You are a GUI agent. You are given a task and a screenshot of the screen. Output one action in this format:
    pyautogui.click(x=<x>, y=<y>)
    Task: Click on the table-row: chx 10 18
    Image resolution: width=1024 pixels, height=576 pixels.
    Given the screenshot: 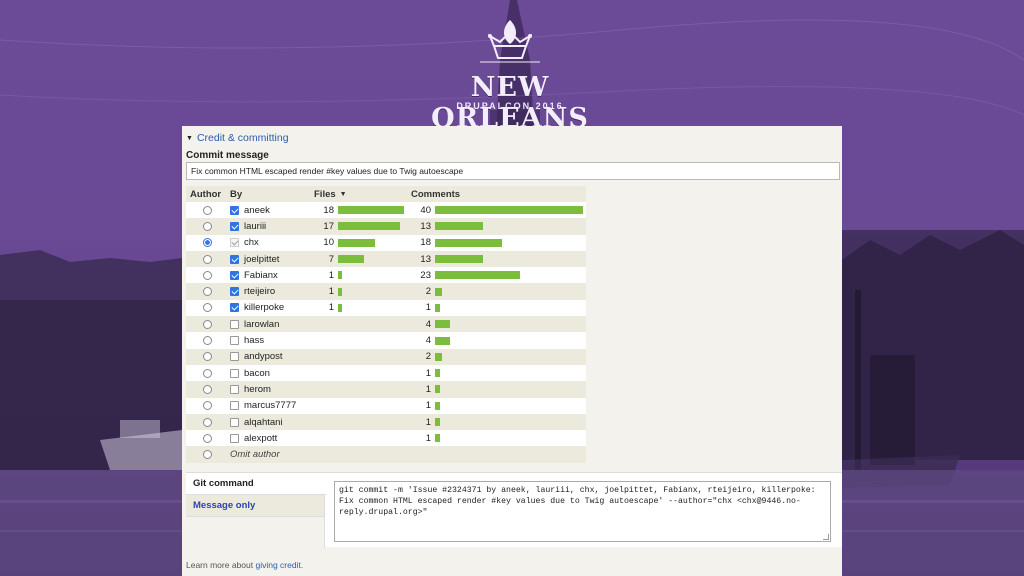 What is the action you would take?
    pyautogui.click(x=386, y=242)
    